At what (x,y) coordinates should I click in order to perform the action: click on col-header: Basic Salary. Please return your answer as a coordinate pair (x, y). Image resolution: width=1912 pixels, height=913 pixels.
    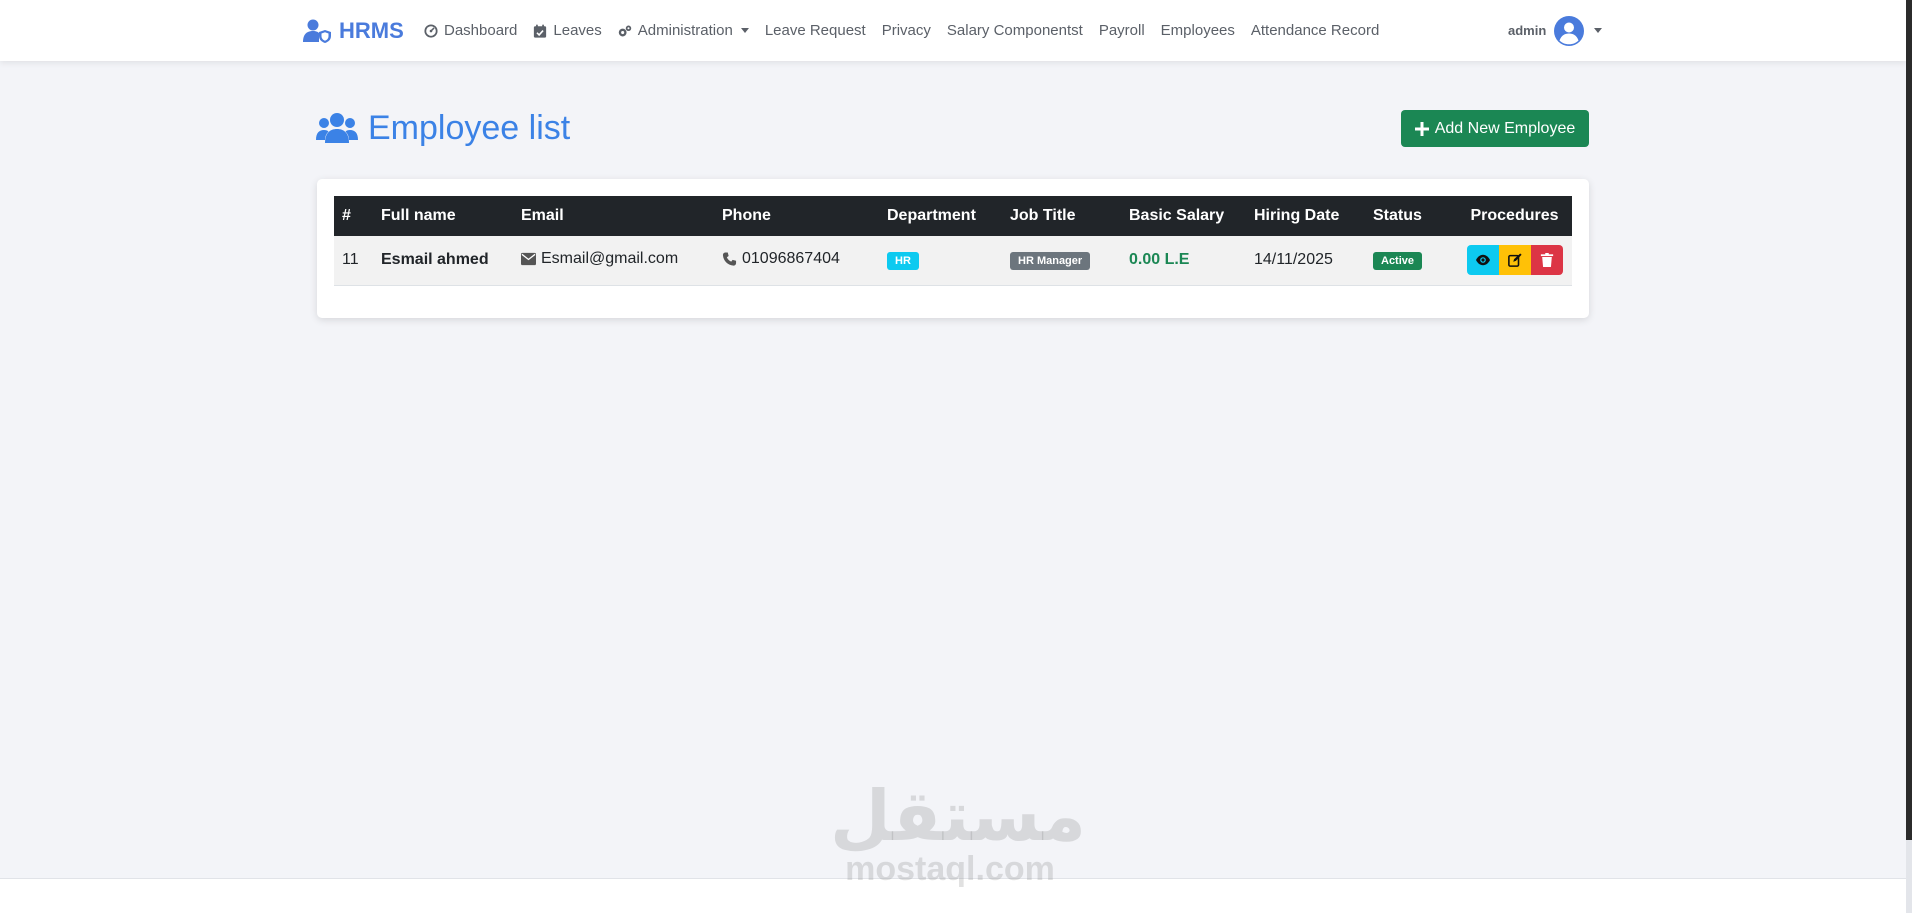
    Looking at the image, I should click on (1177, 215).